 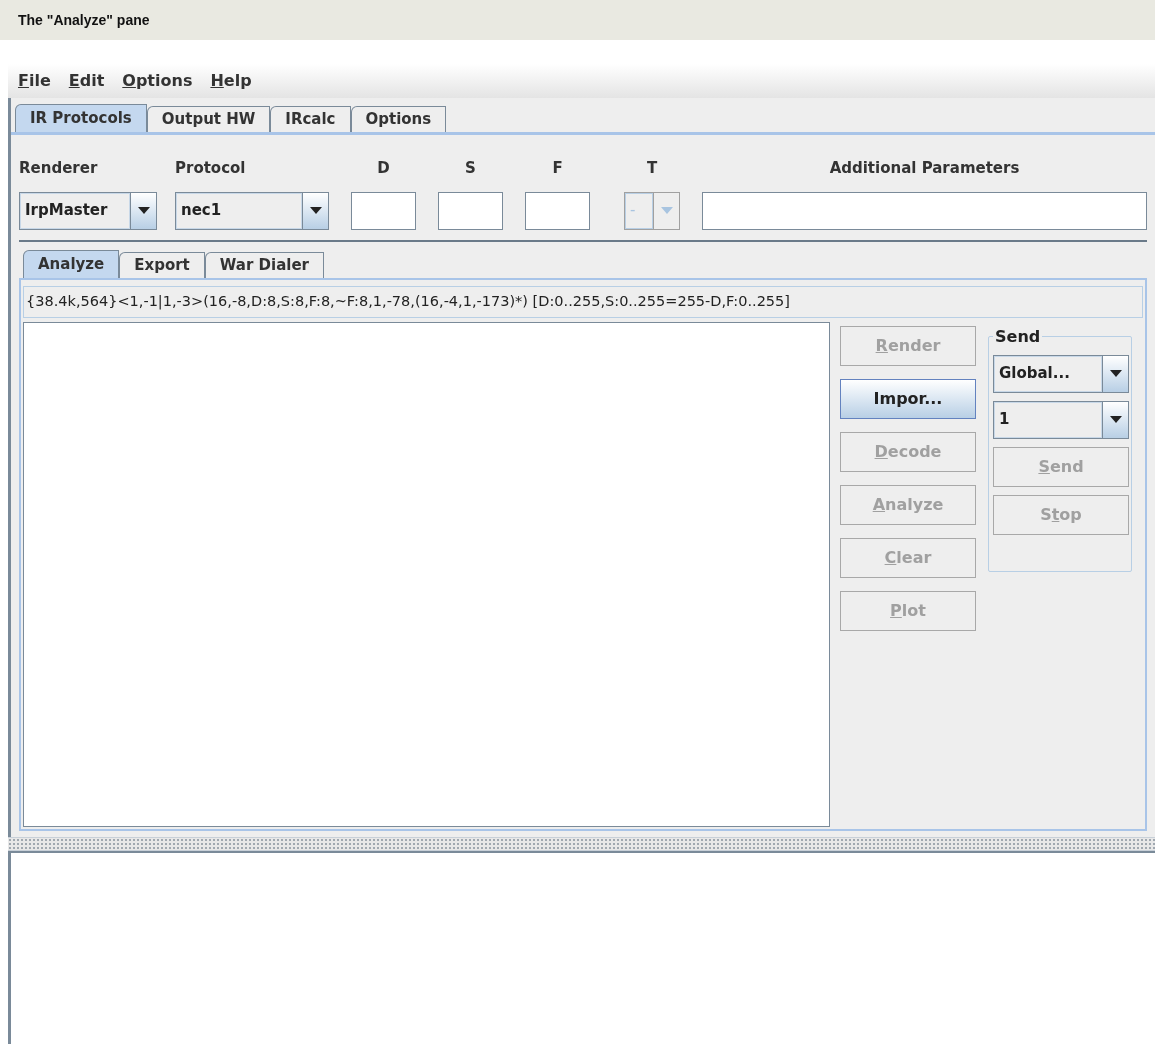 What do you see at coordinates (81, 118) in the screenshot?
I see `main-tab: IR Protocols` at bounding box center [81, 118].